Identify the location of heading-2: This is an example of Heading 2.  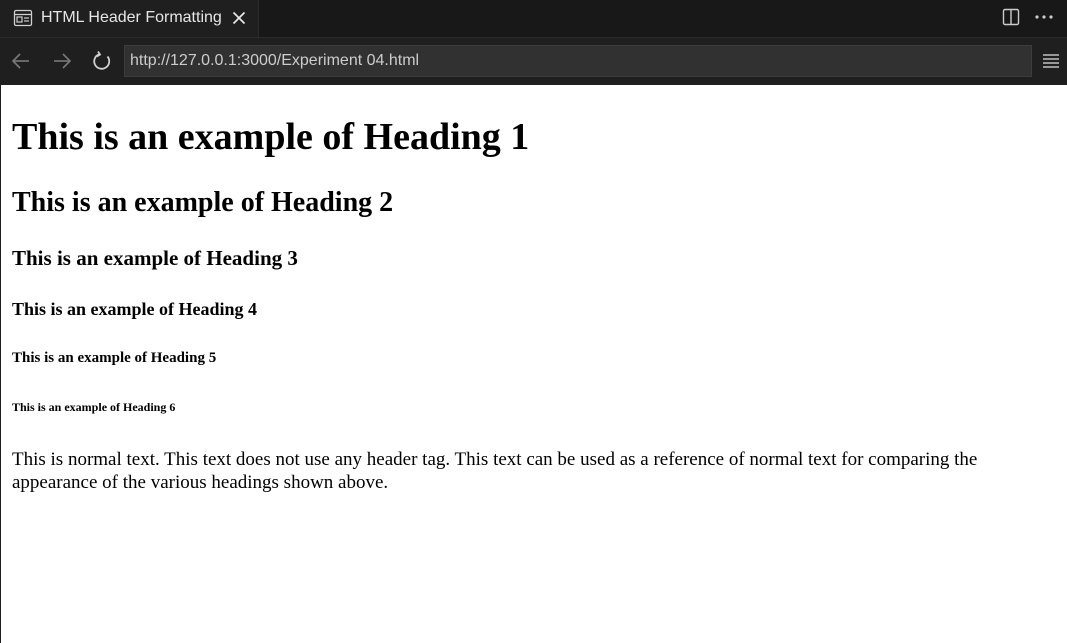
(203, 202).